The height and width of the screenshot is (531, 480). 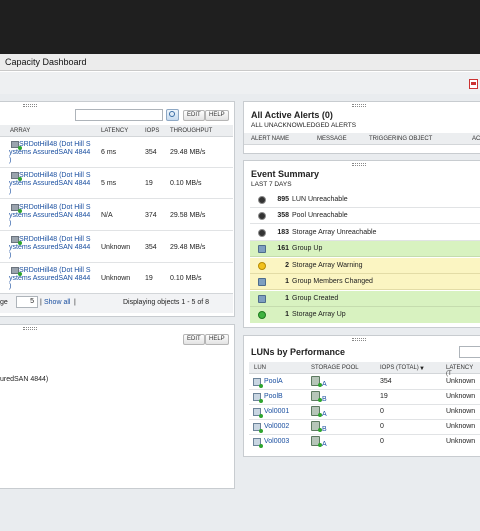 What do you see at coordinates (46, 62) in the screenshot?
I see `page-title: Capacity Dashboard` at bounding box center [46, 62].